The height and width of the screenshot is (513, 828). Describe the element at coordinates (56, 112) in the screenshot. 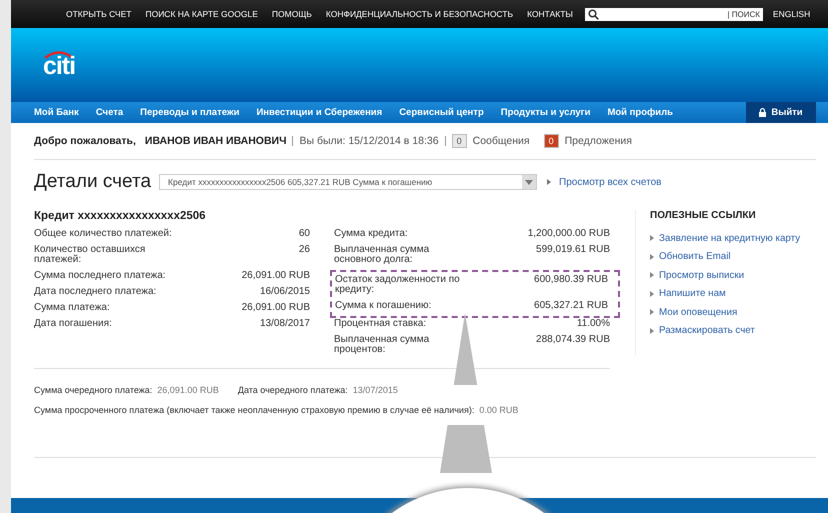

I see `nav-item: Мой Банк` at that location.